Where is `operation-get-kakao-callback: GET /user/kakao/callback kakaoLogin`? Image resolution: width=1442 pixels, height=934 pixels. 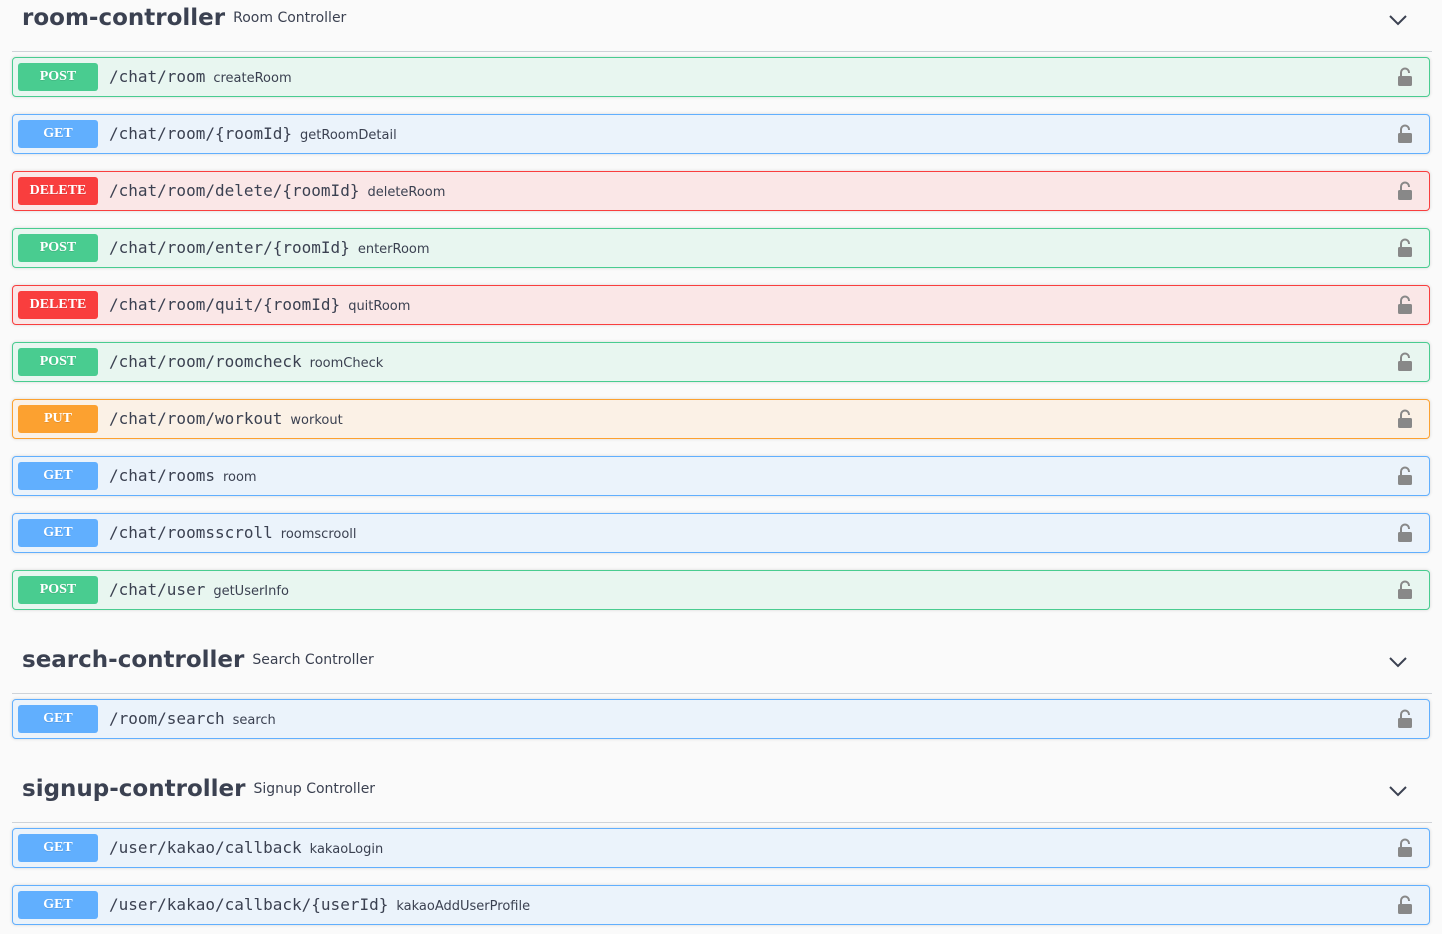
operation-get-kakao-callback: GET /user/kakao/callback kakaoLogin is located at coordinates (721, 848).